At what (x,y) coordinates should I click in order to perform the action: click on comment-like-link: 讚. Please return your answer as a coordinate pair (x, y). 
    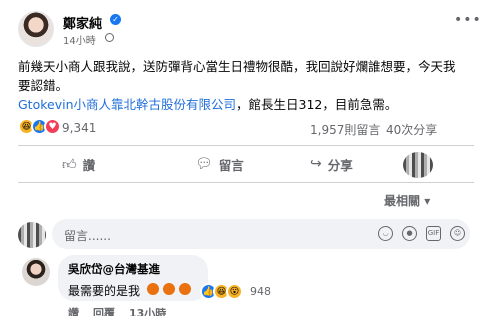
    Looking at the image, I should click on (73, 311).